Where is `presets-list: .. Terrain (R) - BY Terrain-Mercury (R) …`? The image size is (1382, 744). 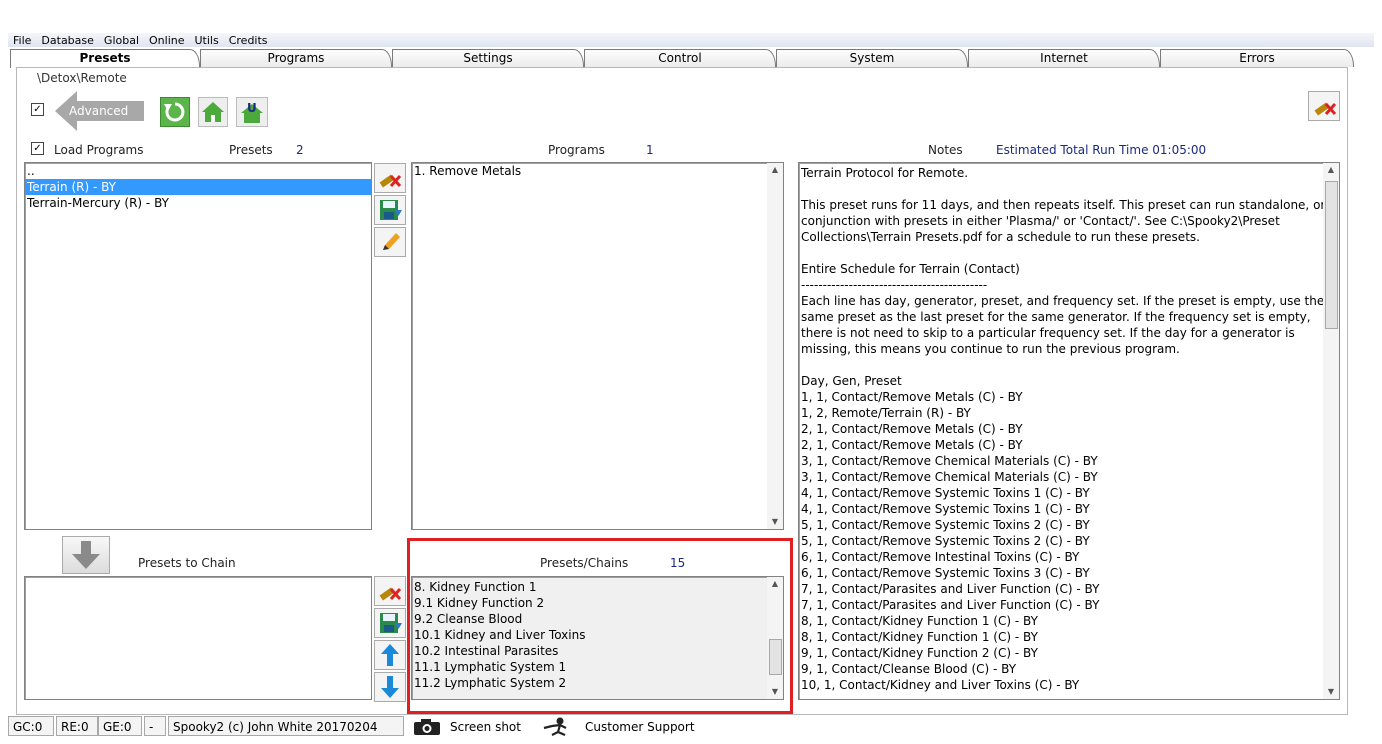
presets-list: .. Terrain (R) - BY Terrain-Mercury (R) … is located at coordinates (198, 346).